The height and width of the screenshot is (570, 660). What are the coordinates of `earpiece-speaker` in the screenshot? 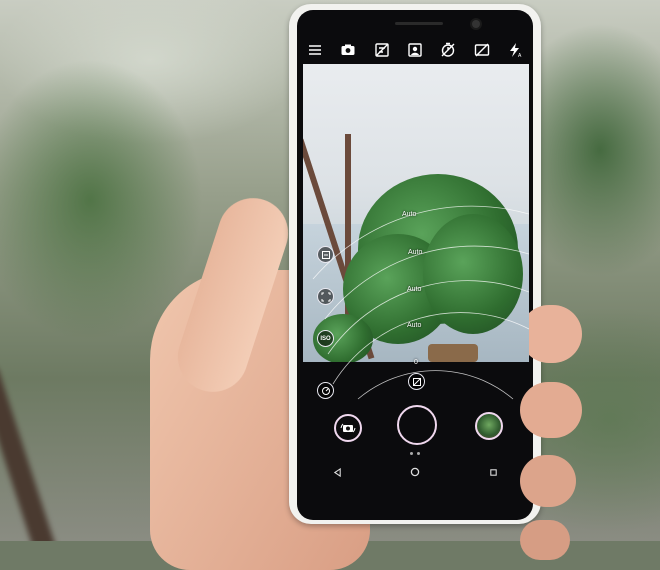 It's located at (419, 23).